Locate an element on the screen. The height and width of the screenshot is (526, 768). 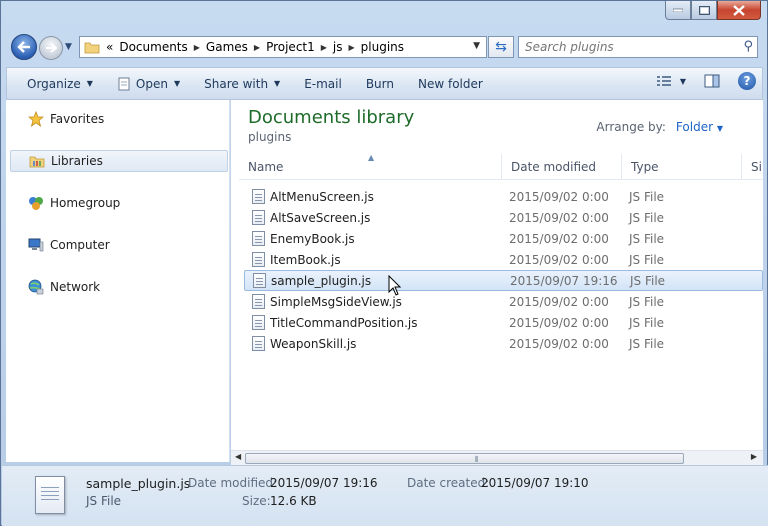
nav-network: Network is located at coordinates (119, 287).